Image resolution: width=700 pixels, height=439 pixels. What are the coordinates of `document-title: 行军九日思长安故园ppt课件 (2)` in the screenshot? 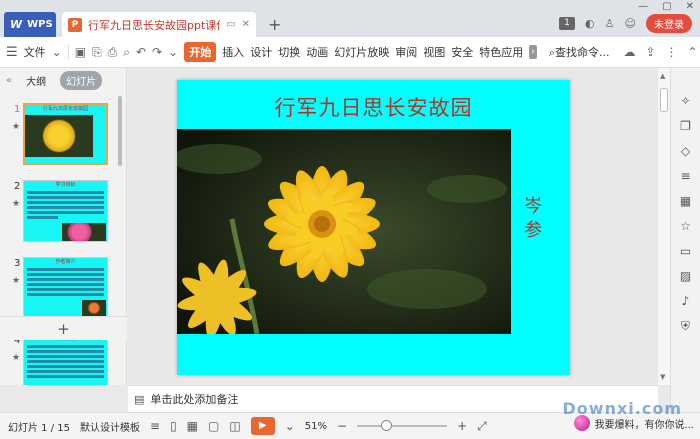 It's located at (154, 25).